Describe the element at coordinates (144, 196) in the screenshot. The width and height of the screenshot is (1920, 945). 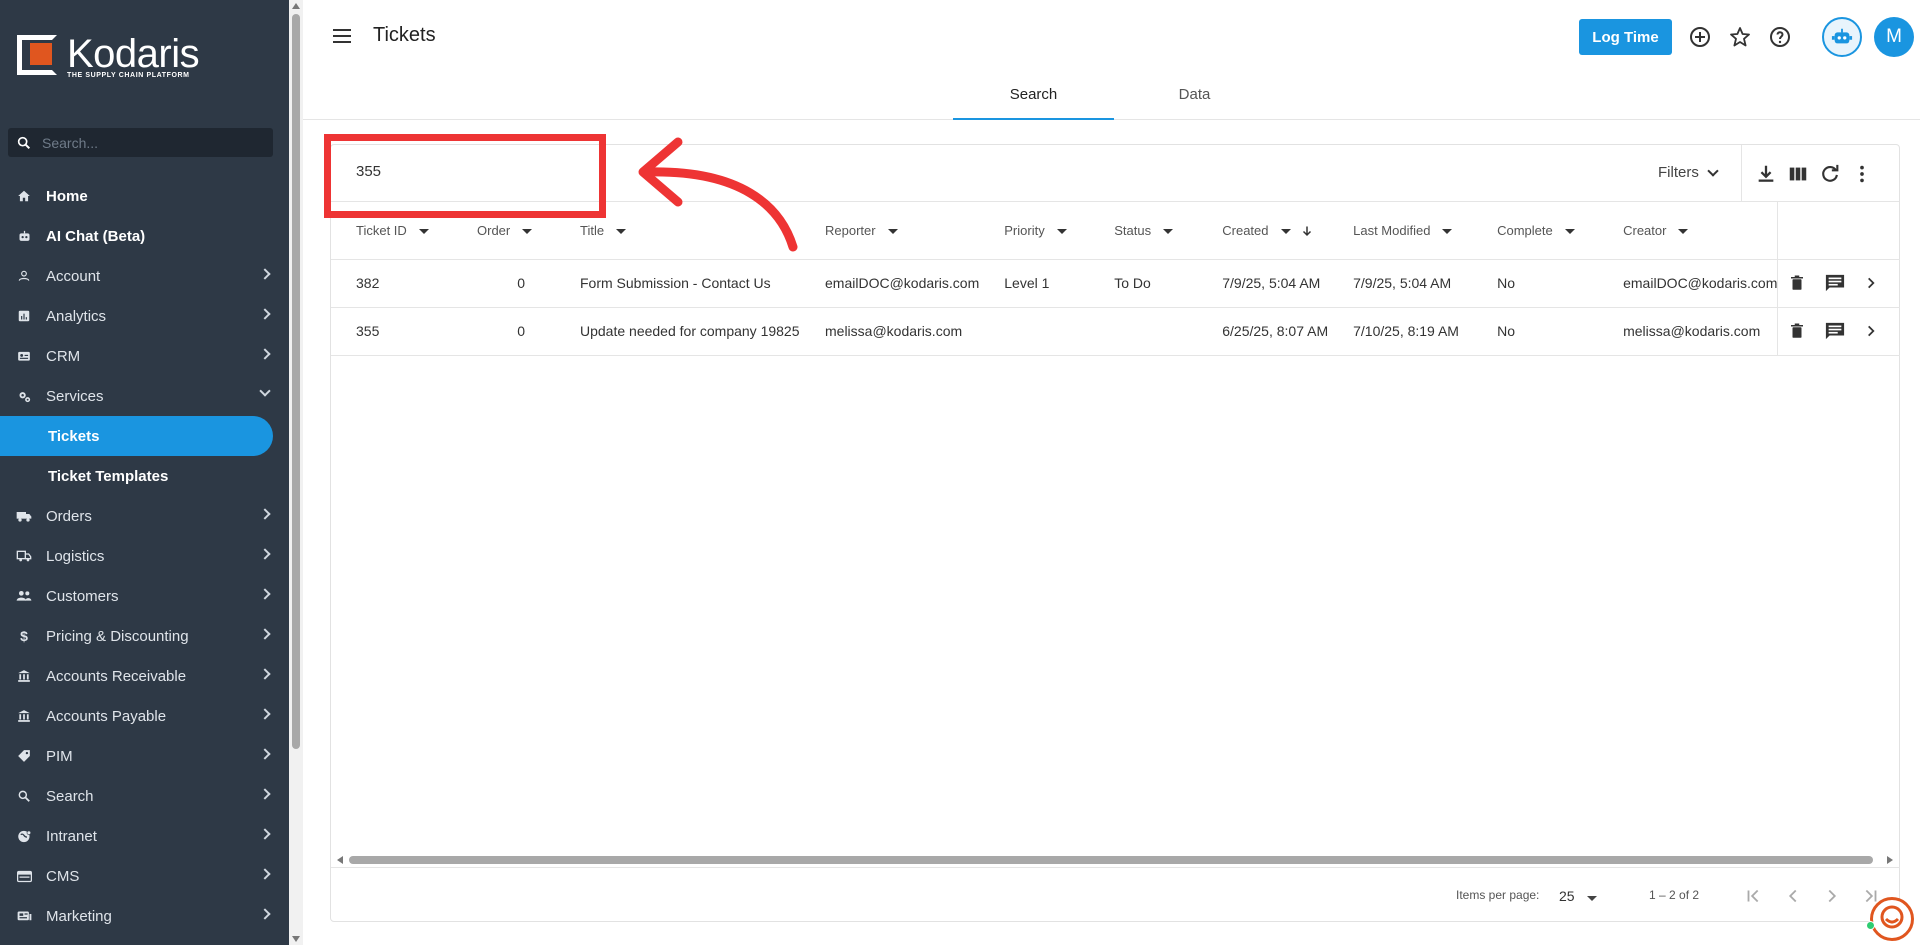
I see `sidebar-item-home: Home` at that location.